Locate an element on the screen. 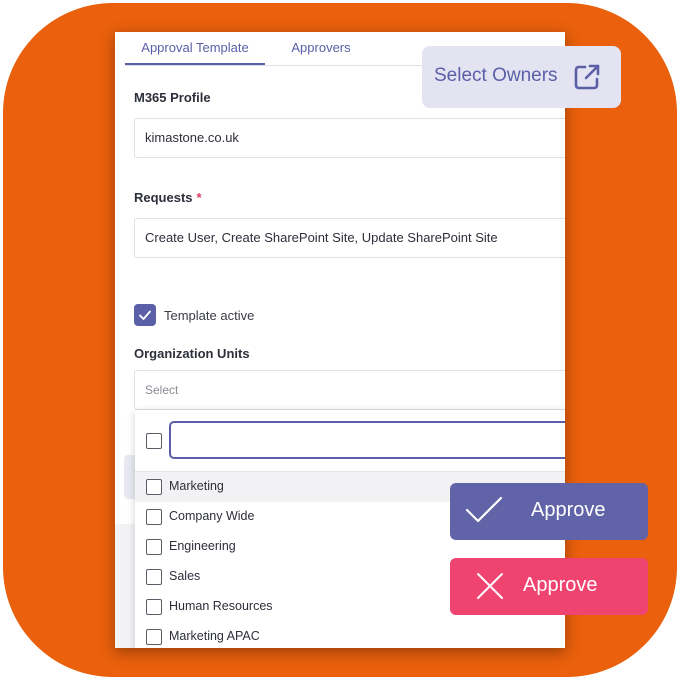 The height and width of the screenshot is (680, 680). option-label: Company Wide is located at coordinates (212, 516).